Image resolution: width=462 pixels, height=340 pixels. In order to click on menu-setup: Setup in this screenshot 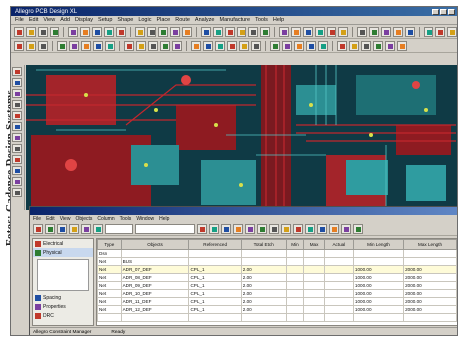, I will do `click(105, 20)`.